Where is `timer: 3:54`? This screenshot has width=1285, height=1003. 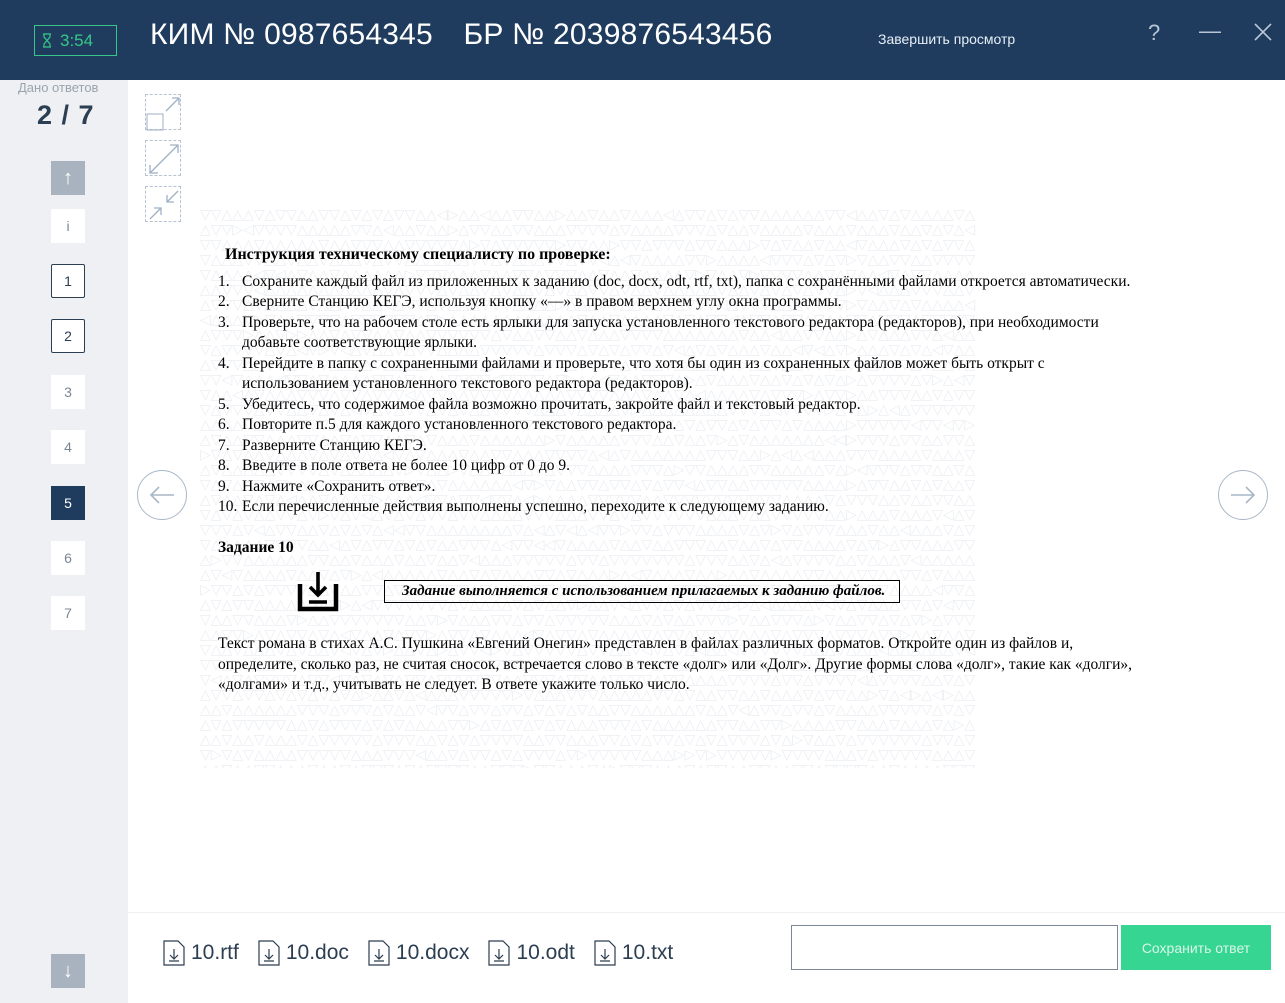
timer: 3:54 is located at coordinates (75, 40).